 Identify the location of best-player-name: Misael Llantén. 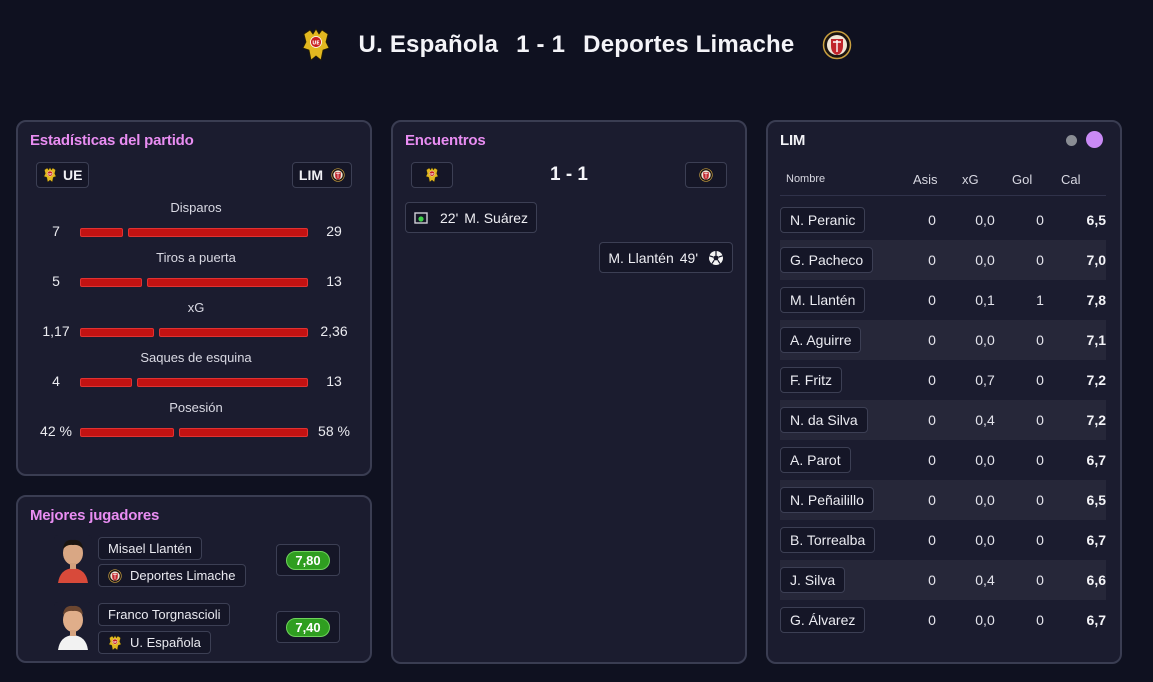
(150, 548).